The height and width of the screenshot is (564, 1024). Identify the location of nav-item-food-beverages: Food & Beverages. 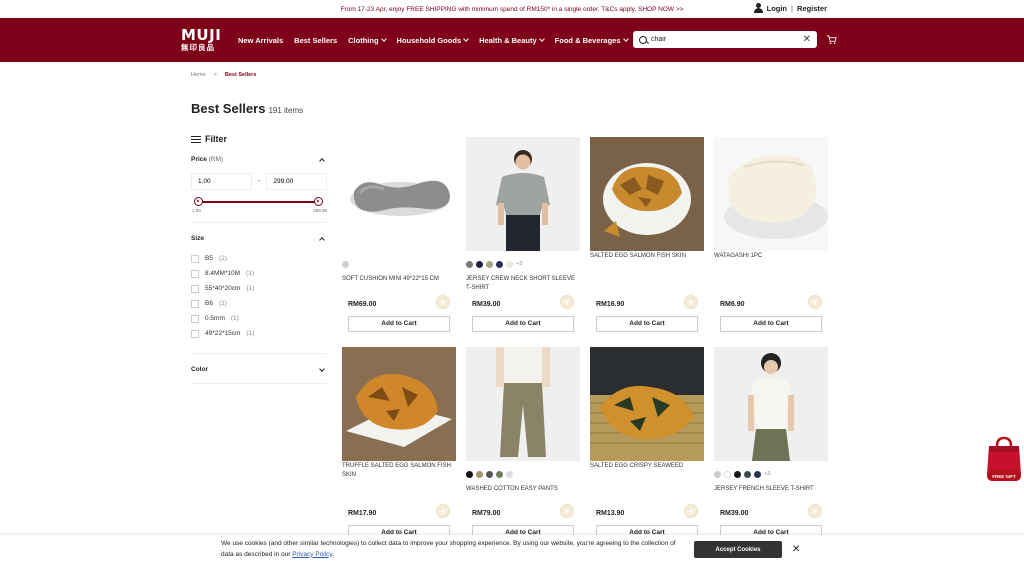
(592, 40).